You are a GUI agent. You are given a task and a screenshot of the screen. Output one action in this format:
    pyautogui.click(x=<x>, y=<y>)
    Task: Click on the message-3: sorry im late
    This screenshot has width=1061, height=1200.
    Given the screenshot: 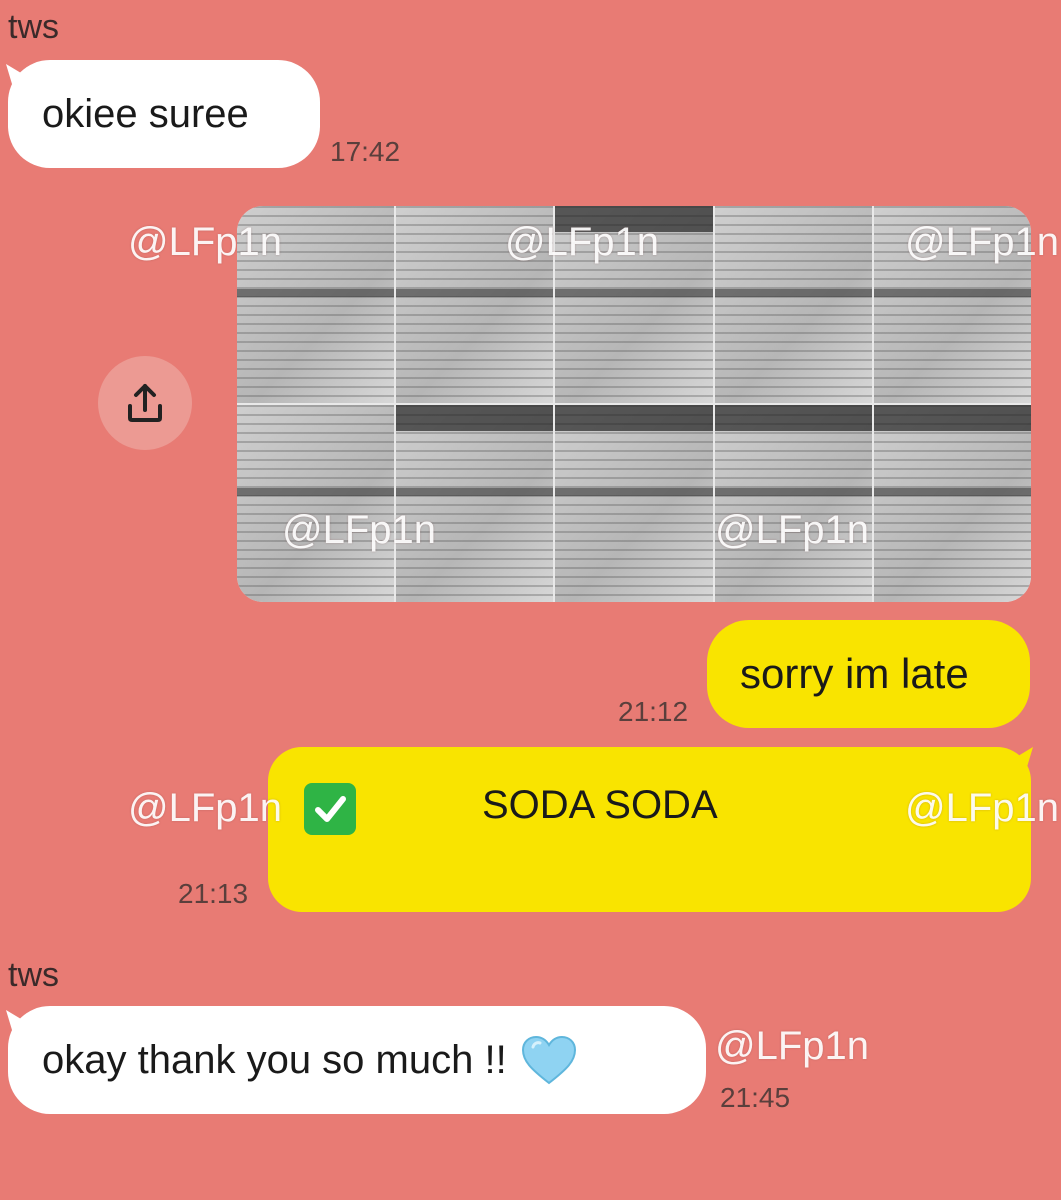 What is the action you would take?
    pyautogui.click(x=868, y=674)
    